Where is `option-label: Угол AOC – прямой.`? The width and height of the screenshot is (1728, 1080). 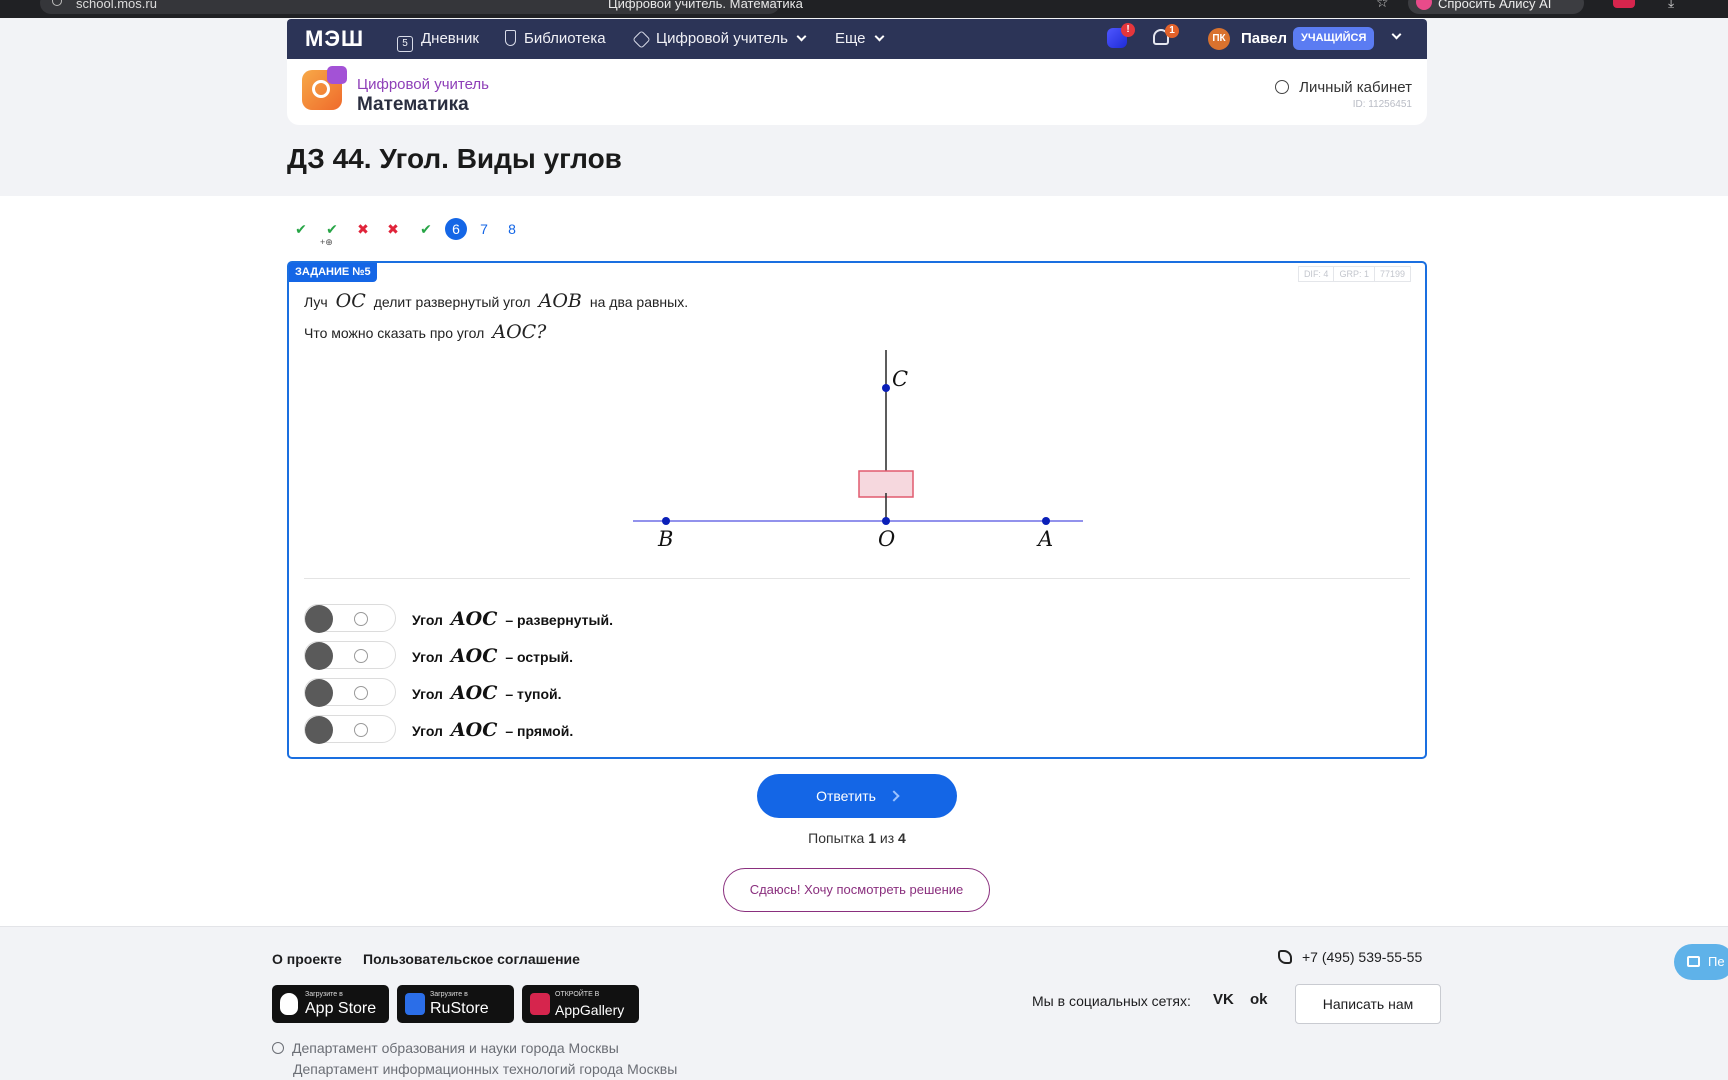
option-label: Угол AOC – прямой. is located at coordinates (493, 730).